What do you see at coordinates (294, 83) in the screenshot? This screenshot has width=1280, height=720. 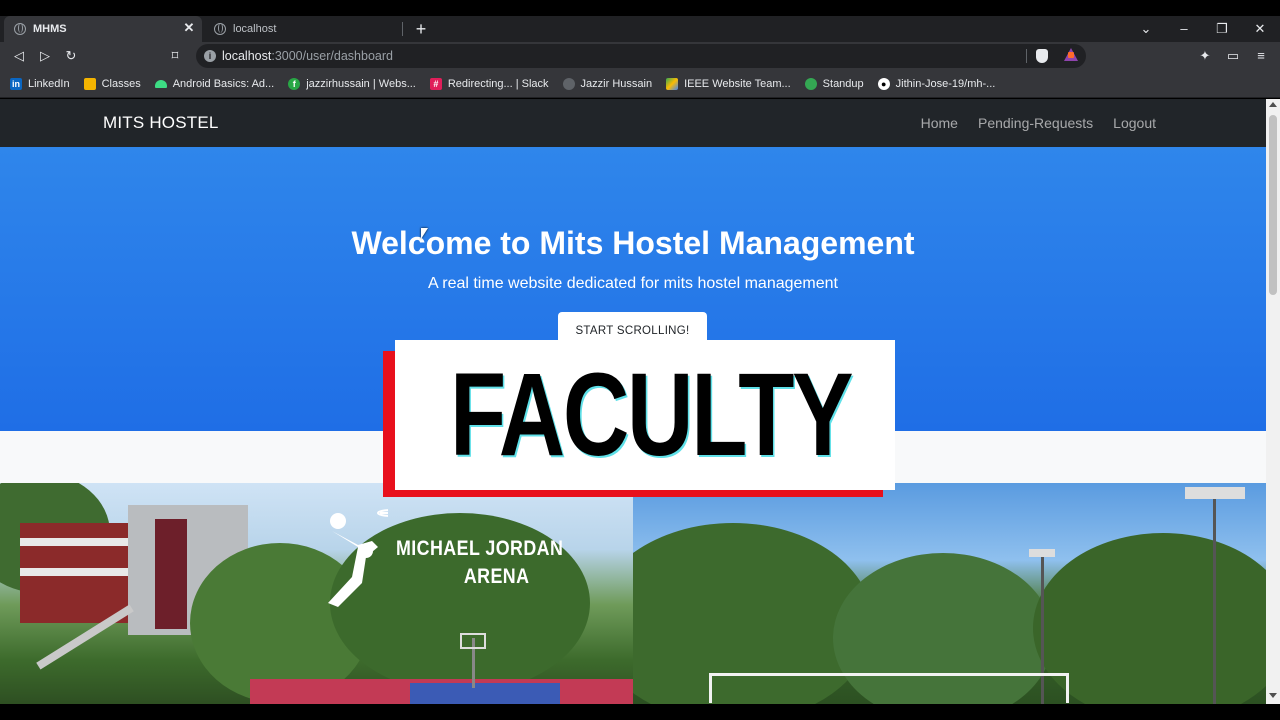 I see `site-icon: f` at bounding box center [294, 83].